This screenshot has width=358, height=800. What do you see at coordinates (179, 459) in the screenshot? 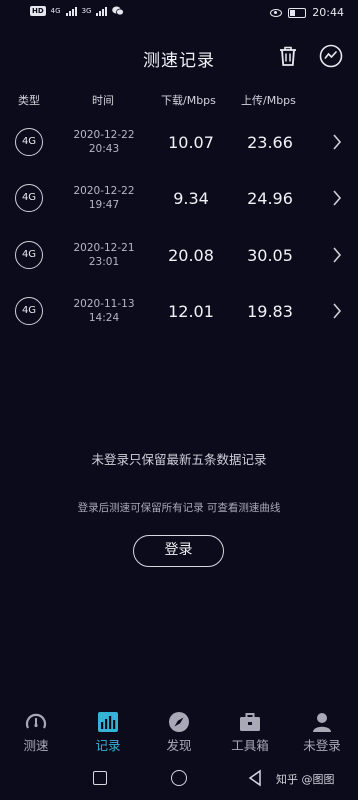
I see `login-notice: 未登录只保留最新五条数据记录` at bounding box center [179, 459].